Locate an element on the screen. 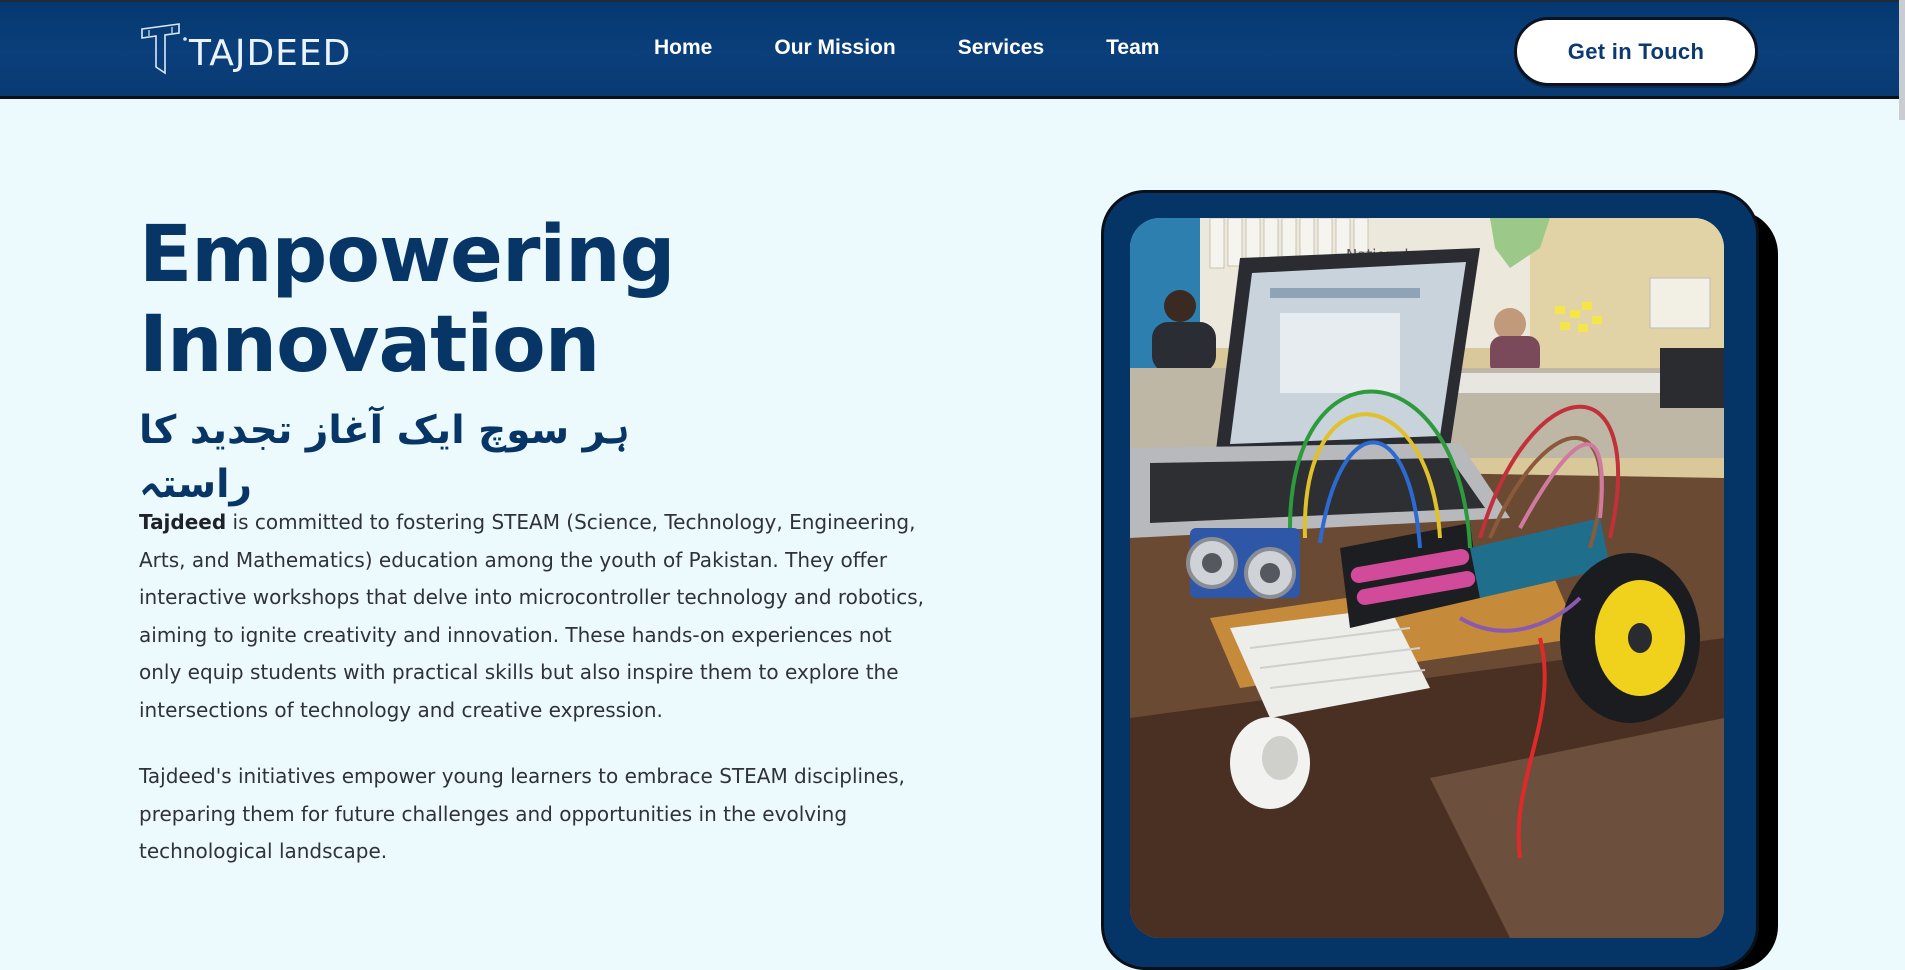 The height and width of the screenshot is (970, 1905). hero-title: Empowering Innovation is located at coordinates (407, 300).